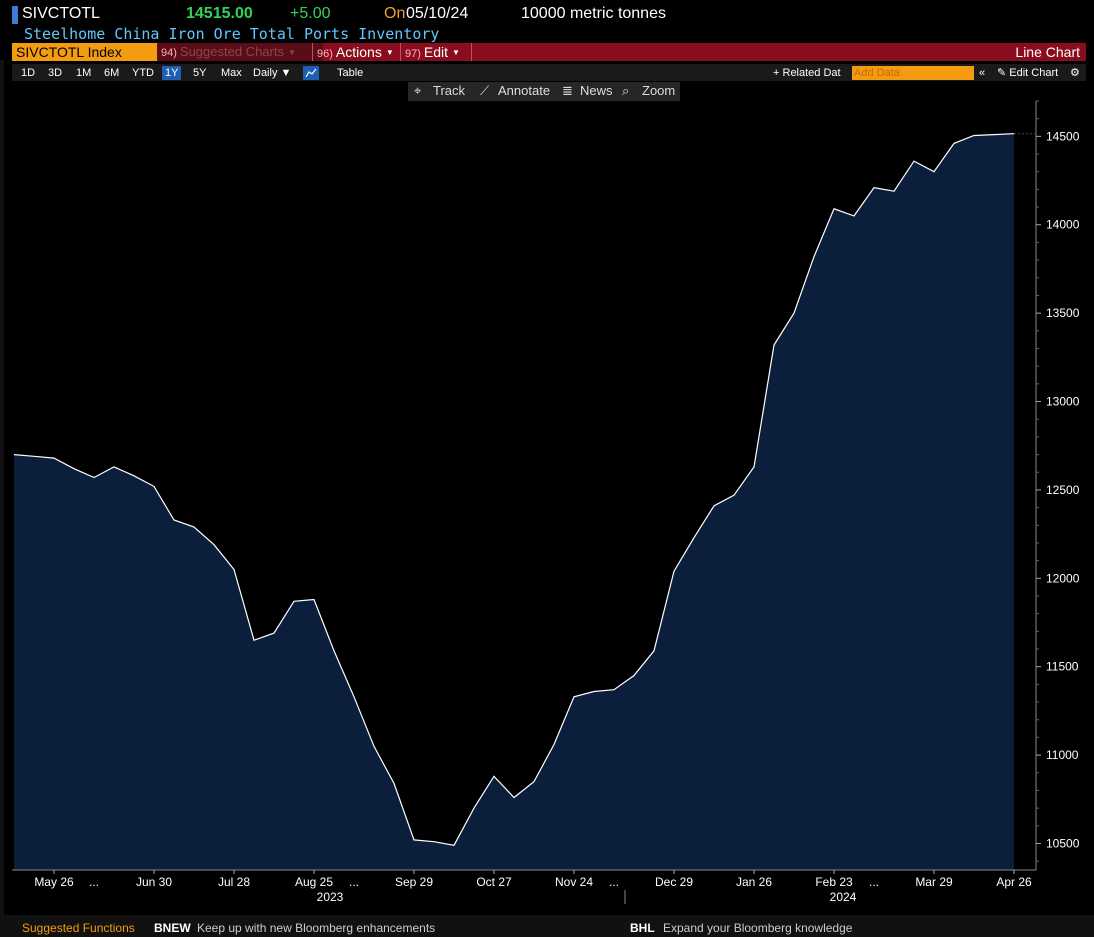 The width and height of the screenshot is (1094, 937). What do you see at coordinates (143, 73) in the screenshot?
I see `range-ytd-button: YTD` at bounding box center [143, 73].